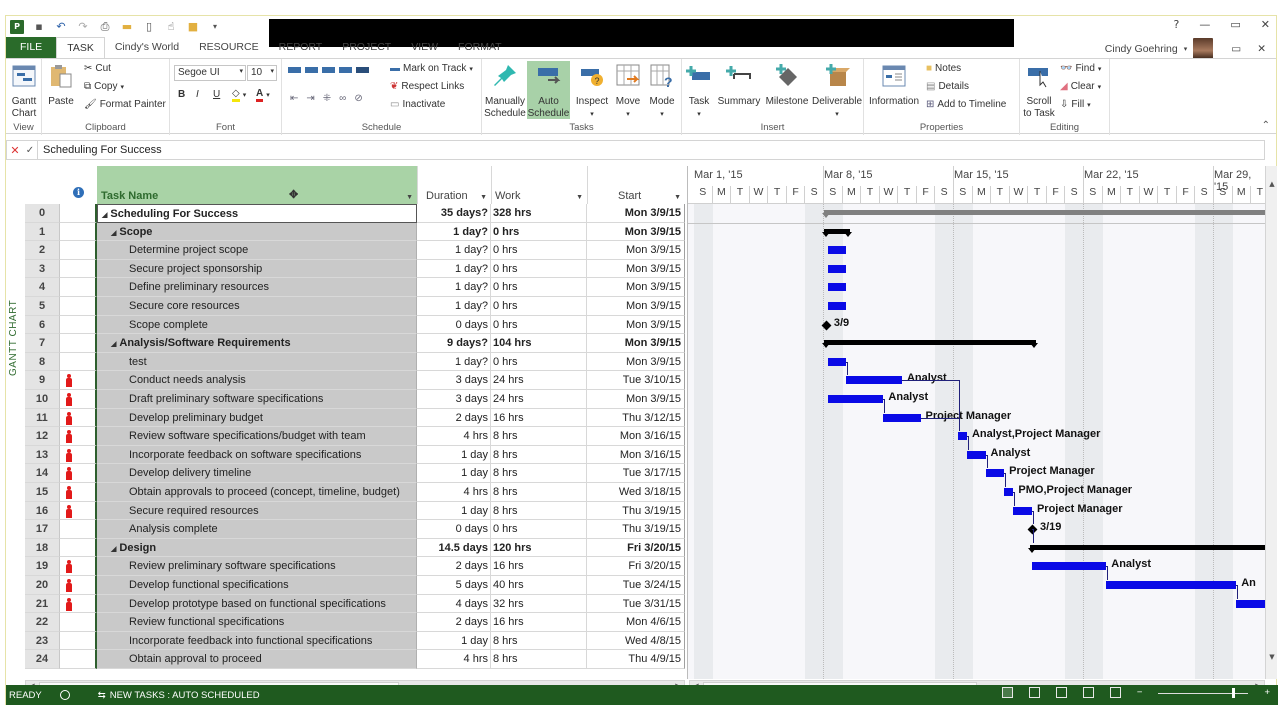  I want to click on task-name-cell: Analysis complete, so click(257, 529).